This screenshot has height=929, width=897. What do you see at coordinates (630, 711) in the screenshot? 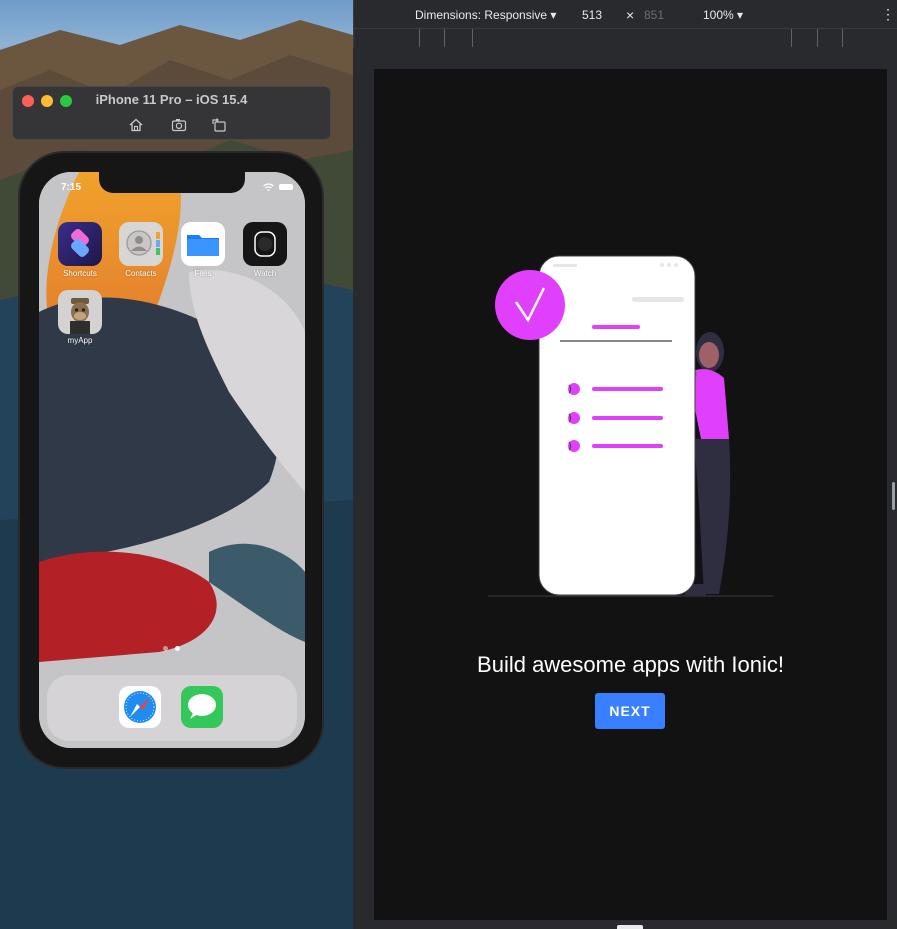
I see `next-button: NEXT` at bounding box center [630, 711].